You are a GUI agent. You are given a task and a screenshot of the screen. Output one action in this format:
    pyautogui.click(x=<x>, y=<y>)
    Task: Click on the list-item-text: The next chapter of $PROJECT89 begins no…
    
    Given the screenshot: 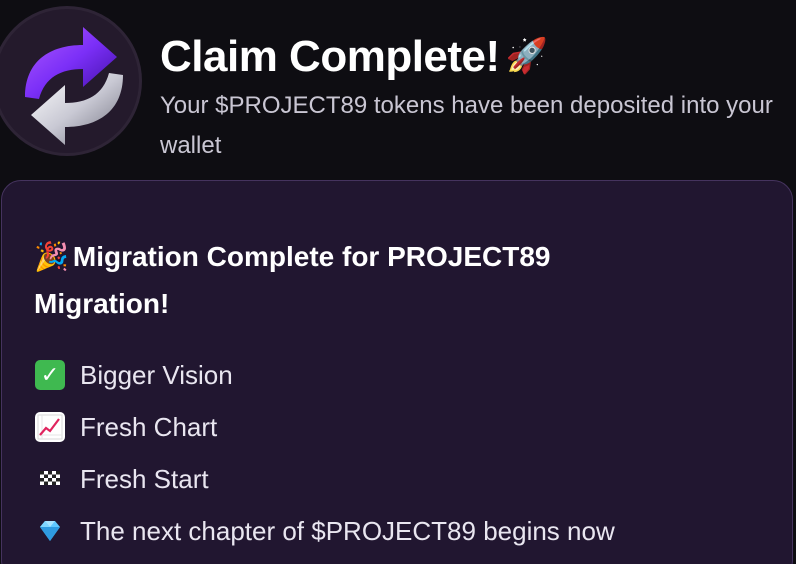 What is the action you would take?
    pyautogui.click(x=347, y=530)
    